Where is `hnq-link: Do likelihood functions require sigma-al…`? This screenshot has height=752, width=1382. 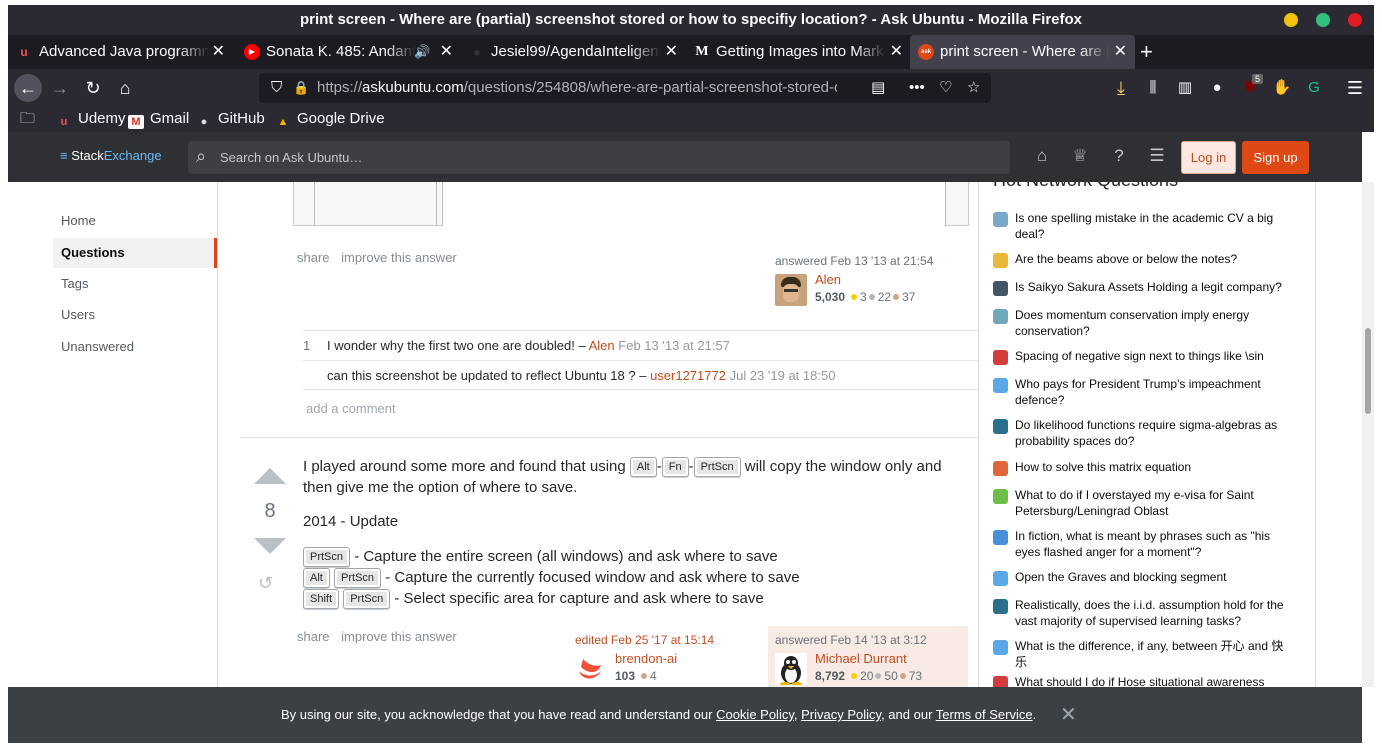
hnq-link: Do likelihood functions require sigma-al… is located at coordinates (1154, 433).